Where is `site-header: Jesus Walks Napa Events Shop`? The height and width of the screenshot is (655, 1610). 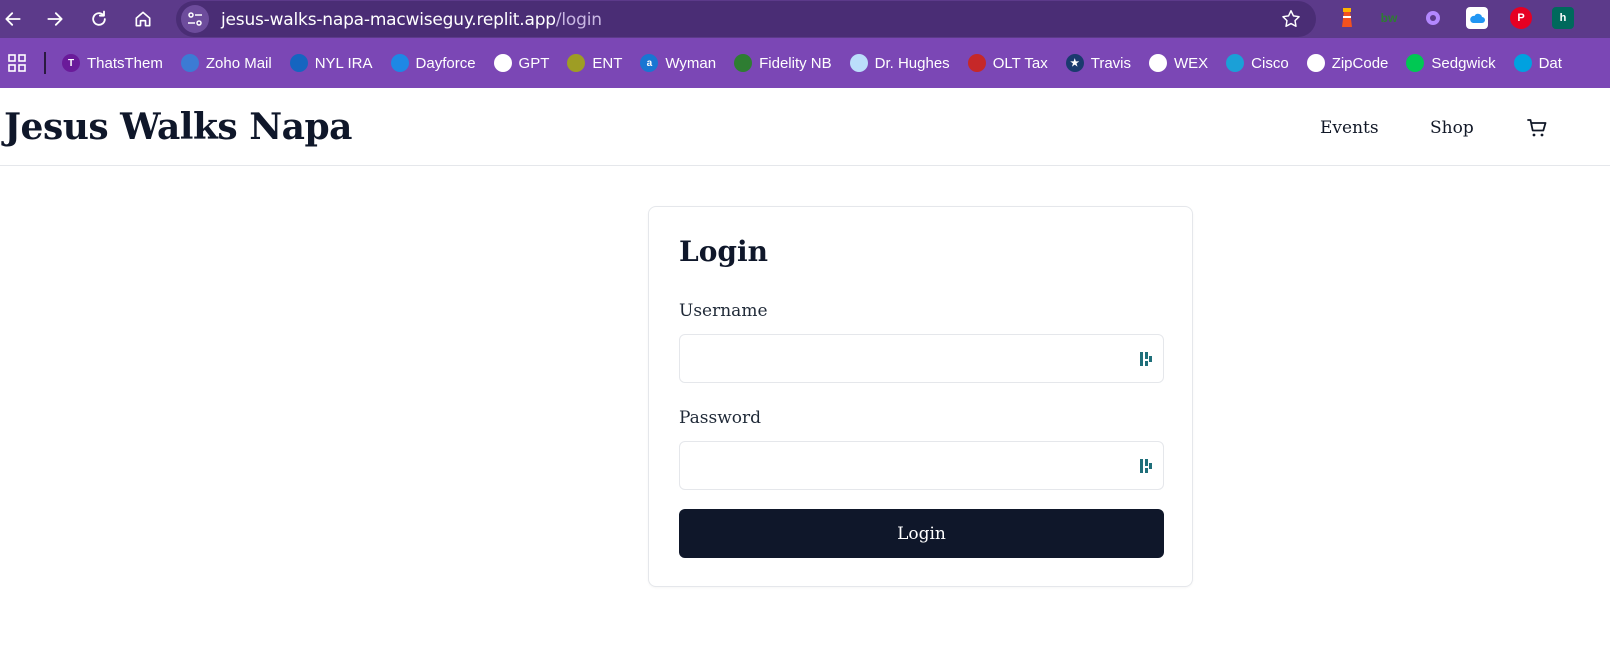 site-header: Jesus Walks Napa Events Shop is located at coordinates (805, 127).